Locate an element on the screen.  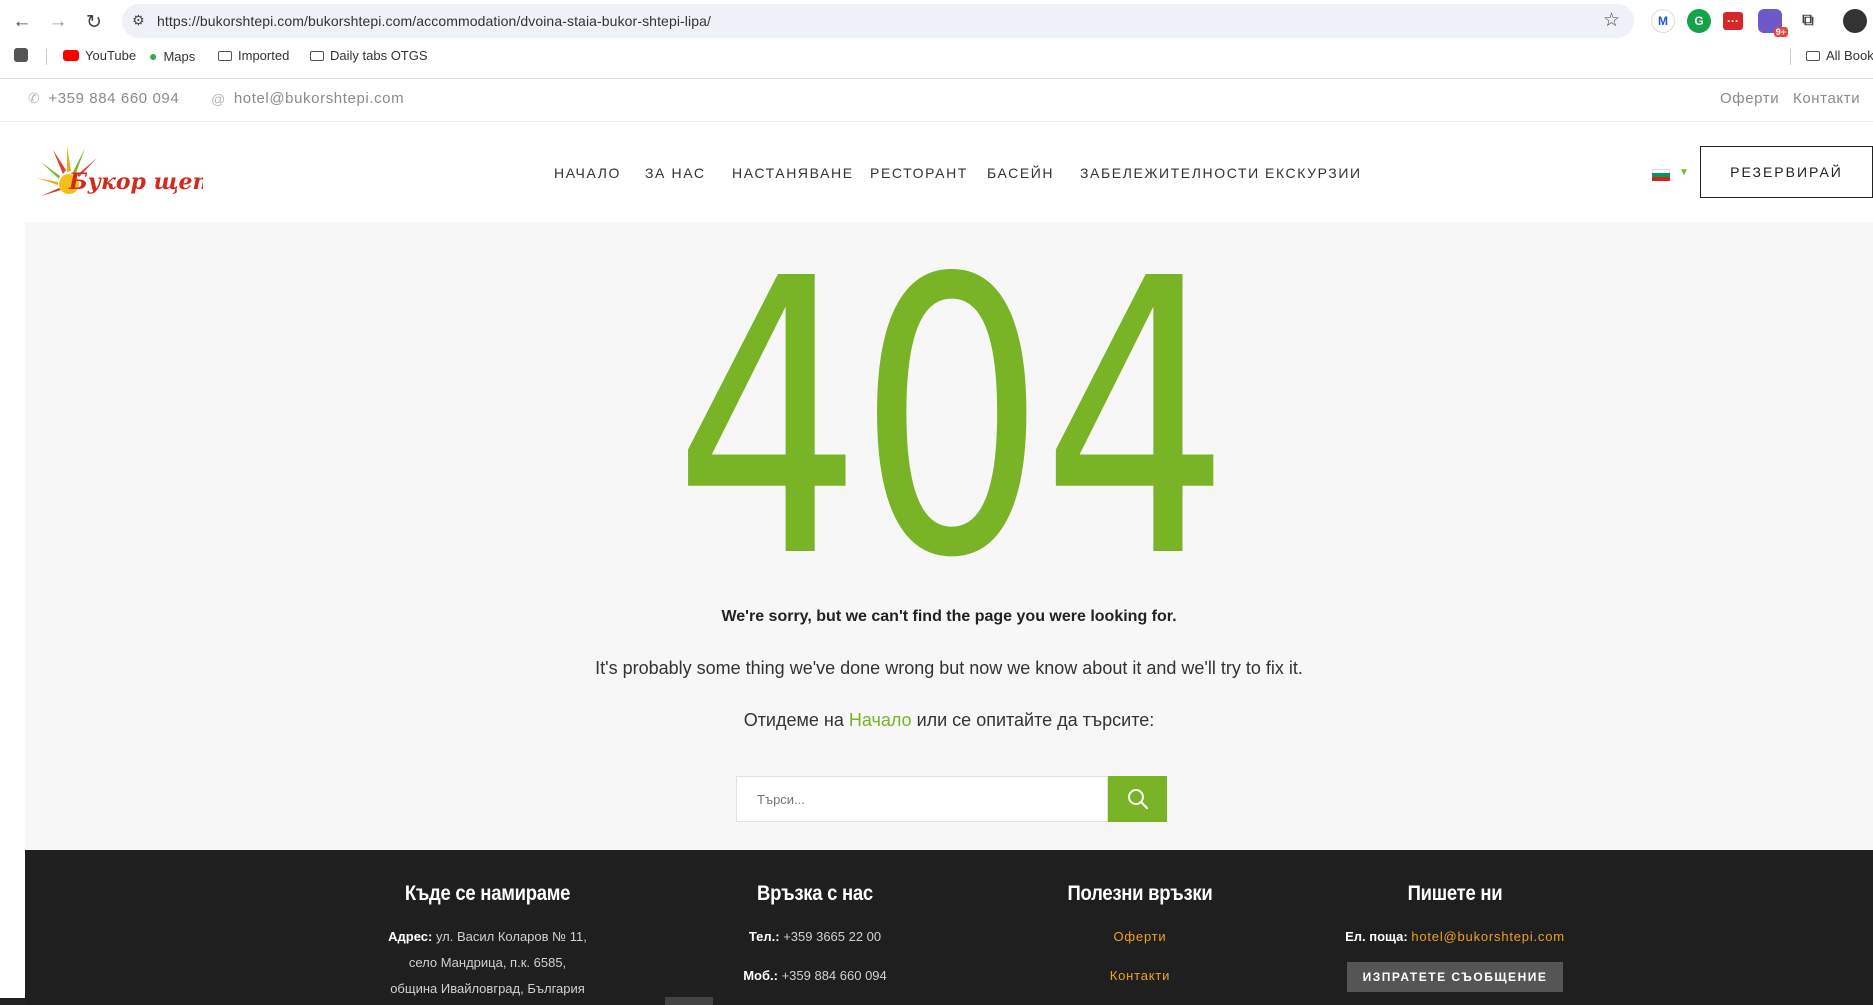
goto-suffix: или се опитайте да търсите: is located at coordinates (1033, 720).